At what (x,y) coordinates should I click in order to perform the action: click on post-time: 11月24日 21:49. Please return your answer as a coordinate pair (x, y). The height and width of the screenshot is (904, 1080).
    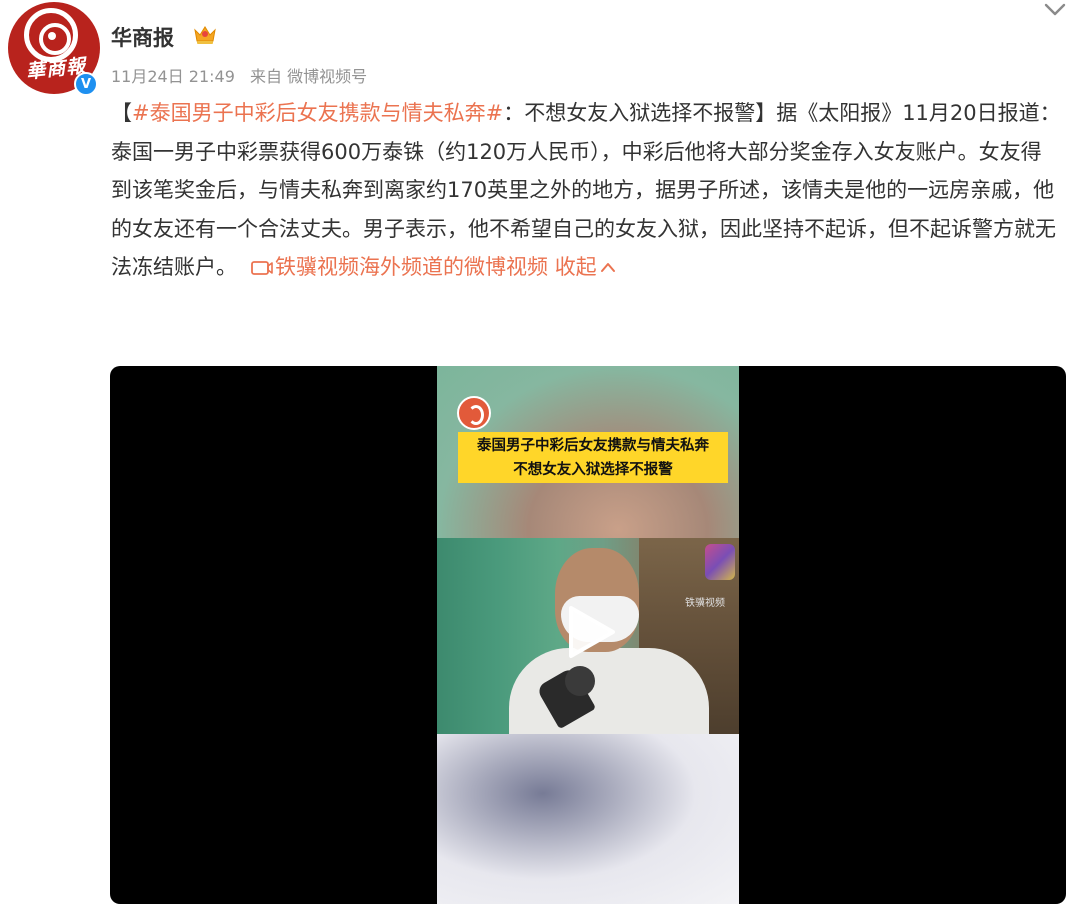
    Looking at the image, I should click on (173, 76).